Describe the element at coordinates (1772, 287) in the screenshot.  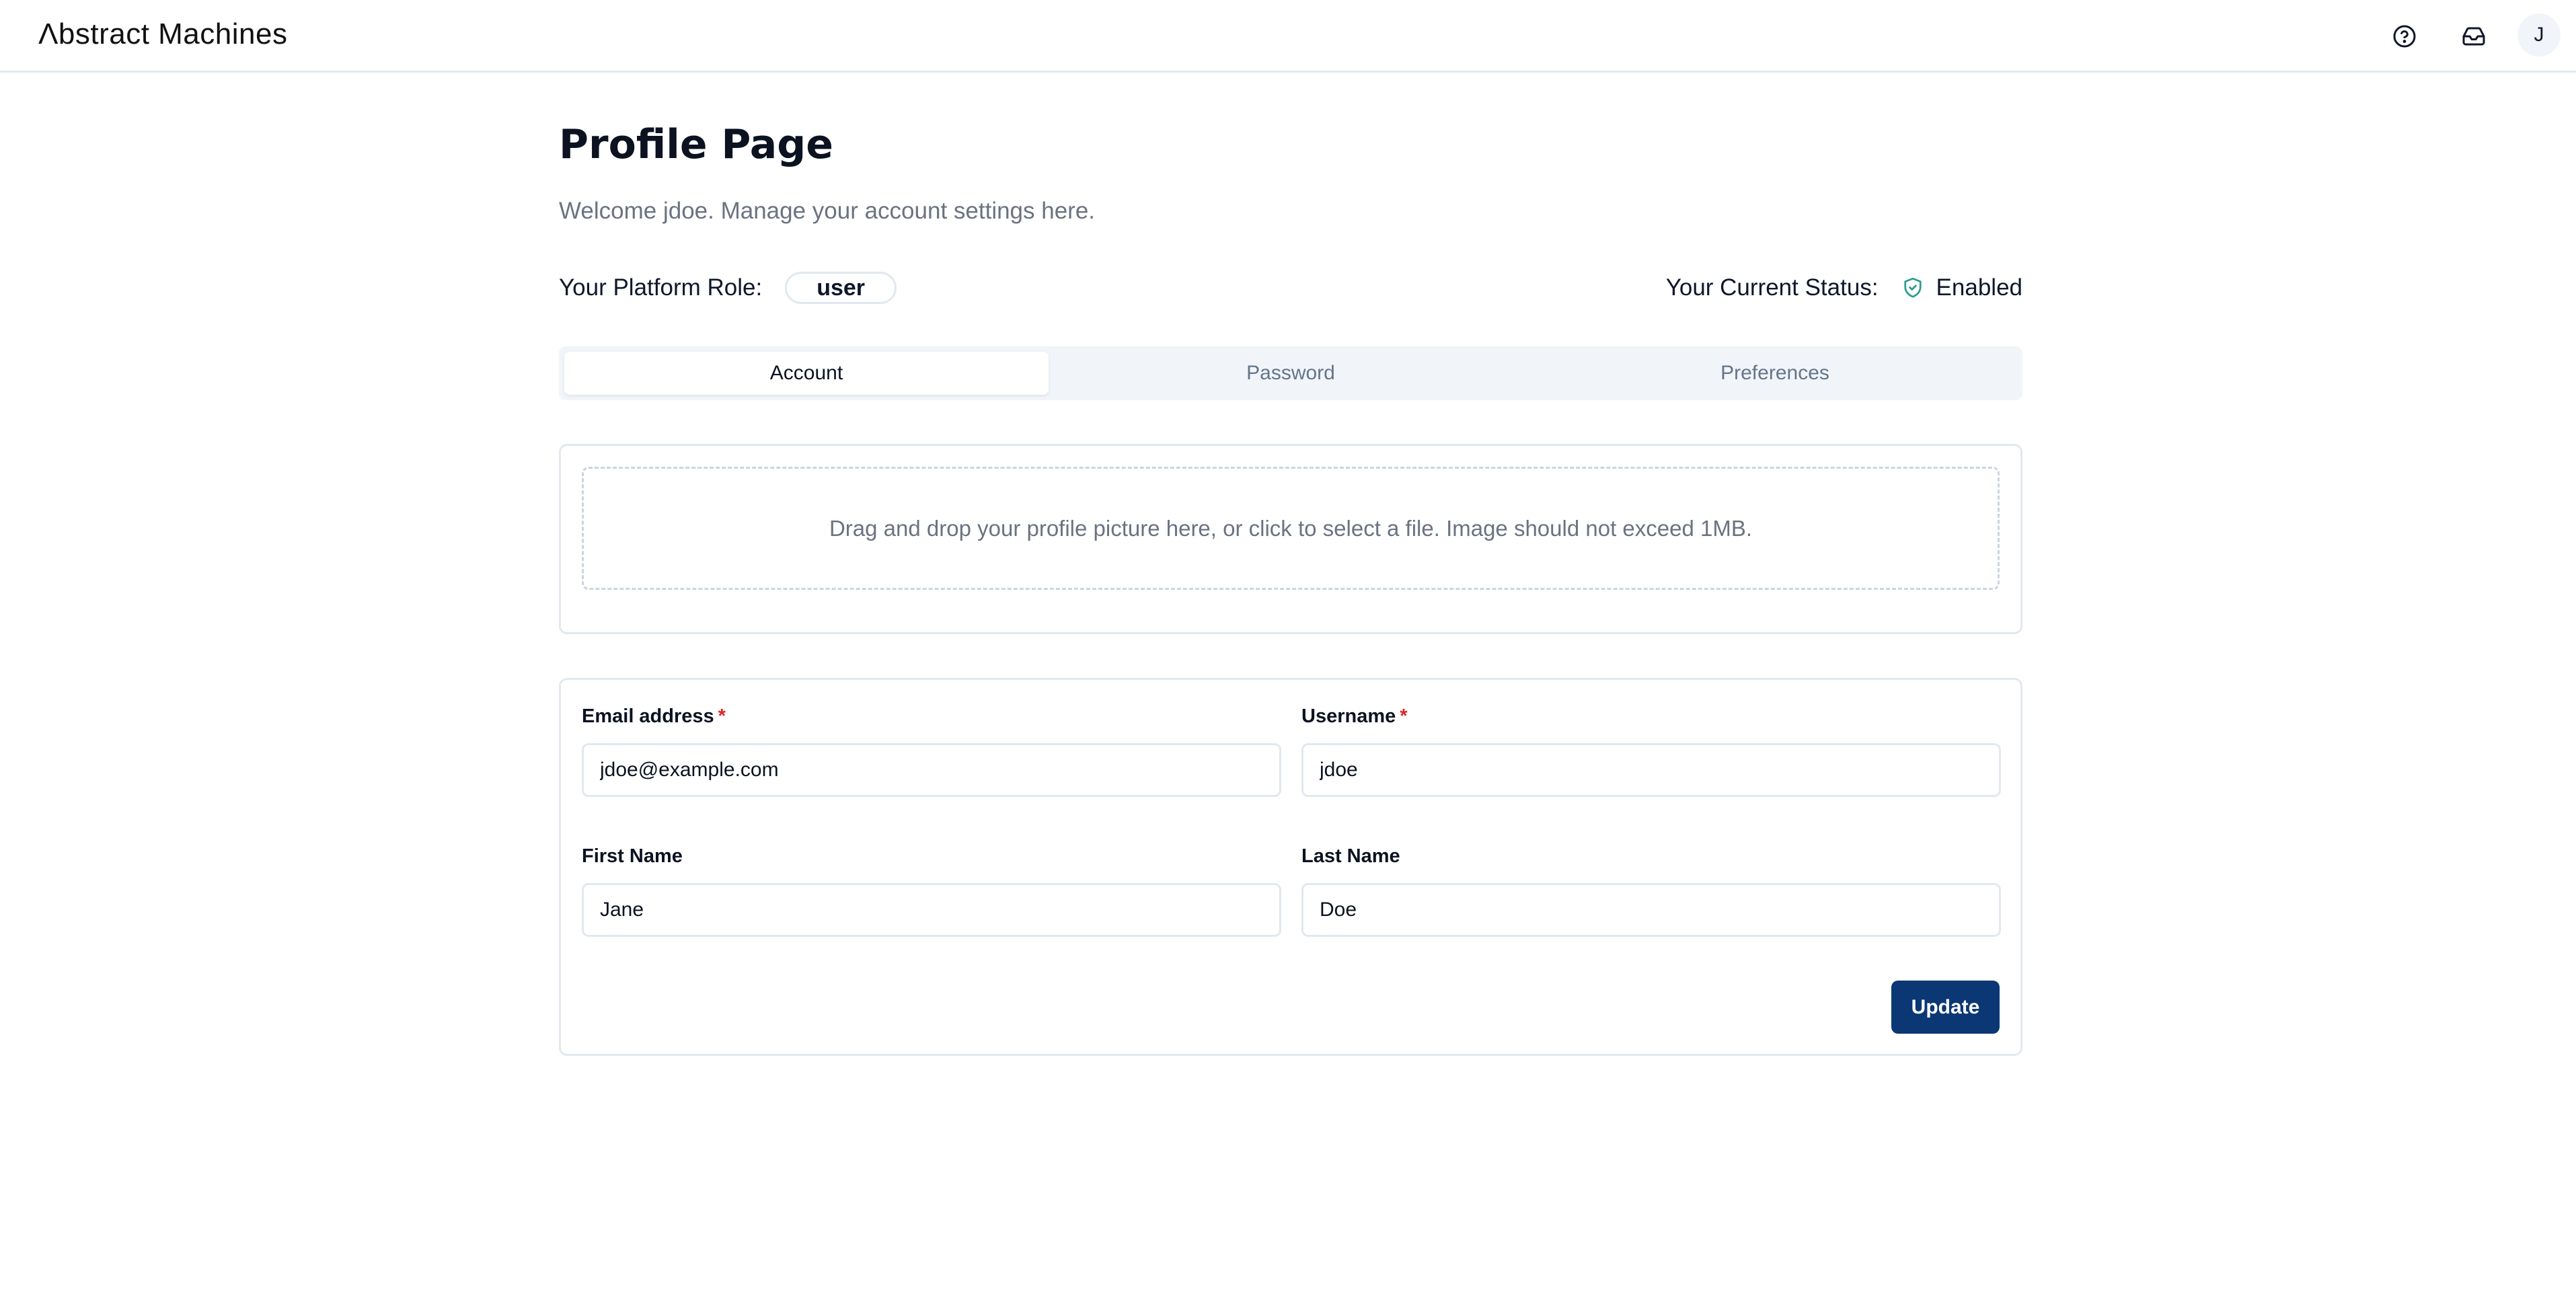
I see `status-label: Your Current Status:` at that location.